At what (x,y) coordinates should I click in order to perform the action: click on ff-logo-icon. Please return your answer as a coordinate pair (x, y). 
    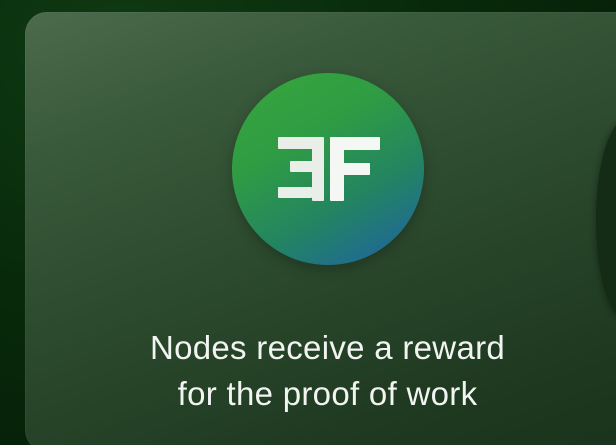
    Looking at the image, I should click on (328, 169).